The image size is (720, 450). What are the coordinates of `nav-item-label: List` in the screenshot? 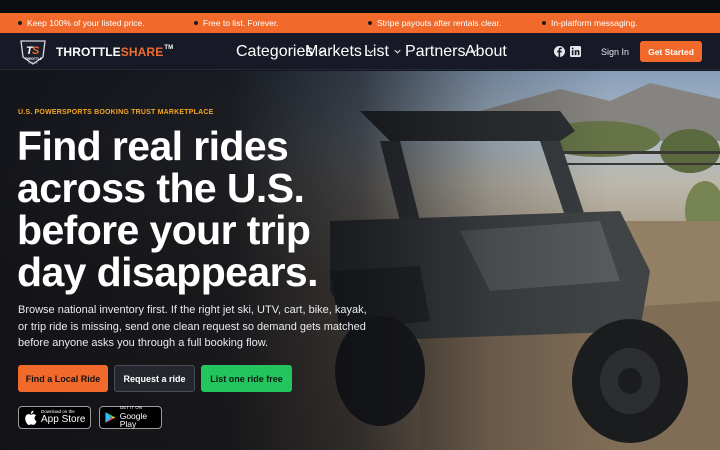 It's located at (376, 51).